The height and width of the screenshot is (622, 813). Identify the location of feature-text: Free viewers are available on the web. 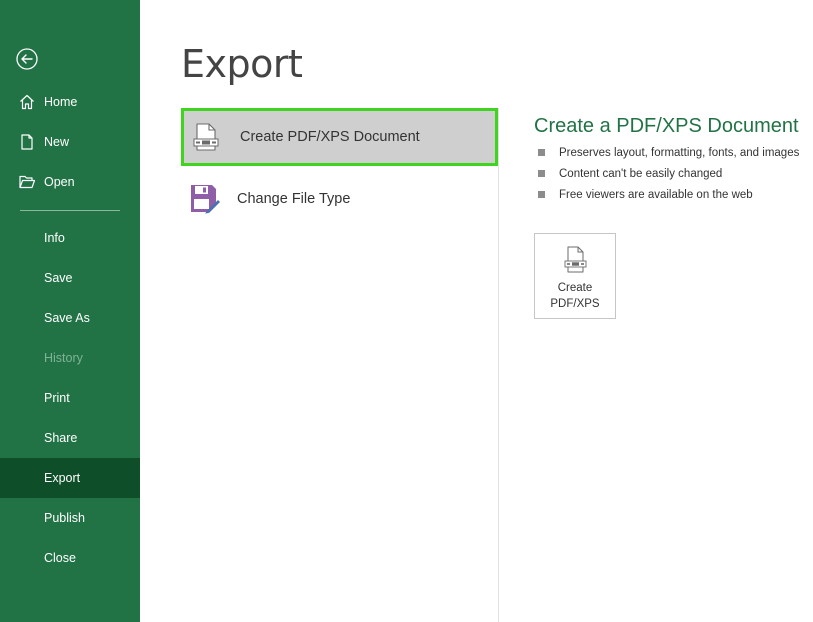
(656, 195).